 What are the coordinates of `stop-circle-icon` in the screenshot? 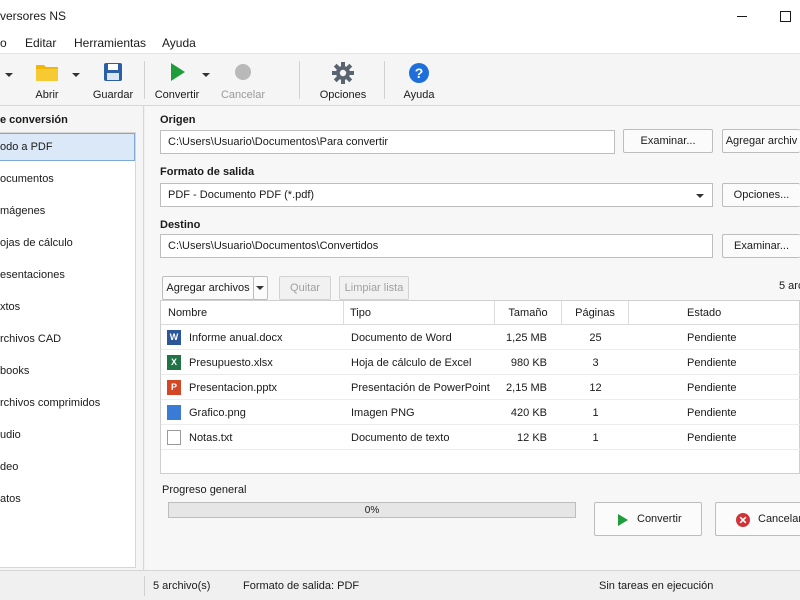 It's located at (243, 72).